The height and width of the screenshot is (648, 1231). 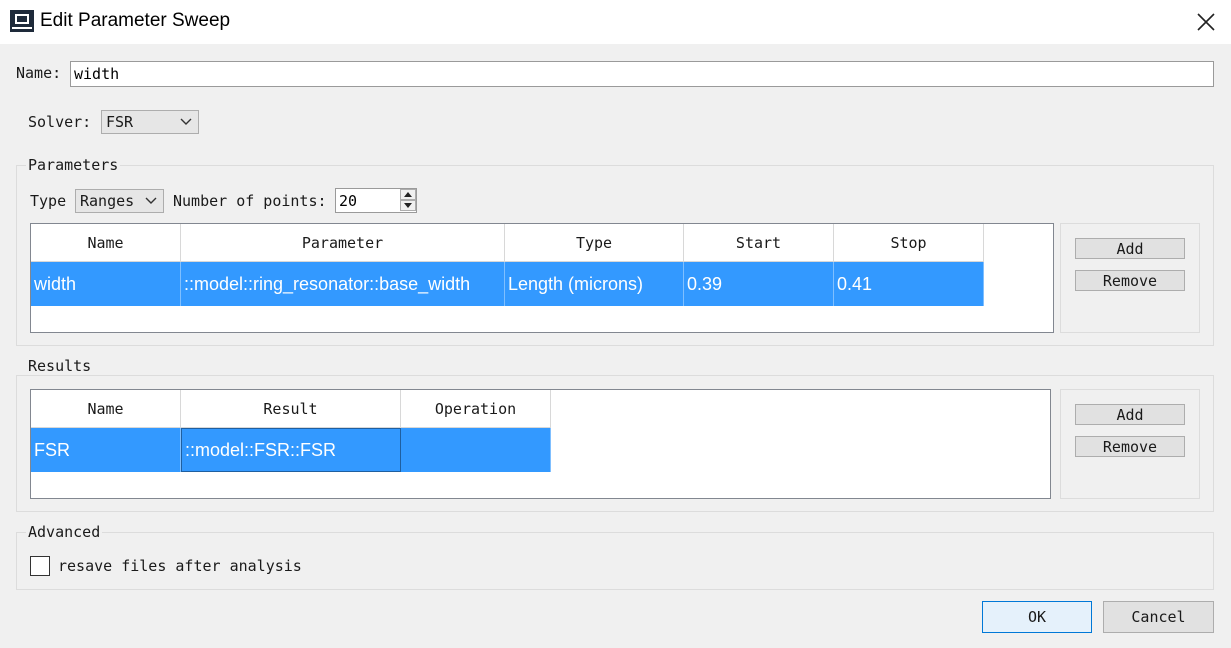 What do you see at coordinates (476, 450) in the screenshot?
I see `table-cell` at bounding box center [476, 450].